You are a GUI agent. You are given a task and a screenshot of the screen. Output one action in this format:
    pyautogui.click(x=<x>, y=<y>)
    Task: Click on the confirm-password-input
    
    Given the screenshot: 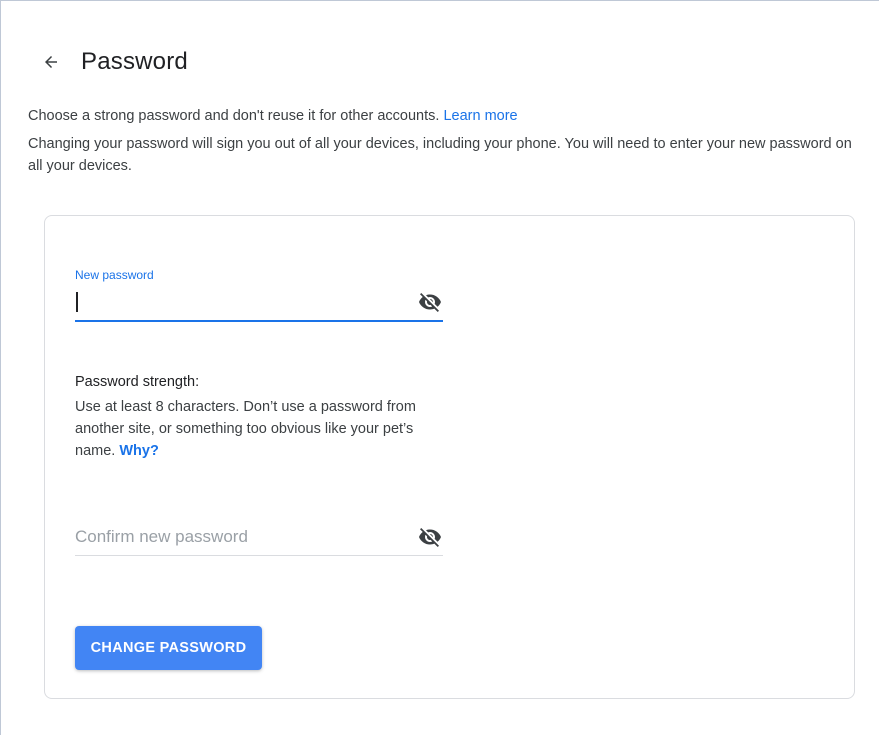 What is the action you would take?
    pyautogui.click(x=235, y=537)
    